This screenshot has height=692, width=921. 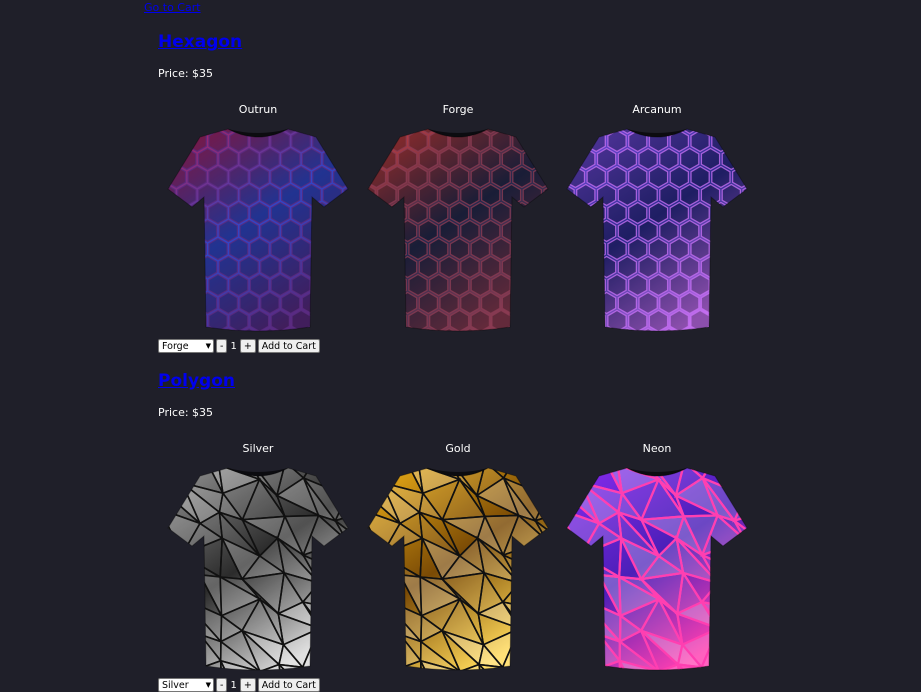 What do you see at coordinates (458, 109) in the screenshot?
I see `variant-name: Forge` at bounding box center [458, 109].